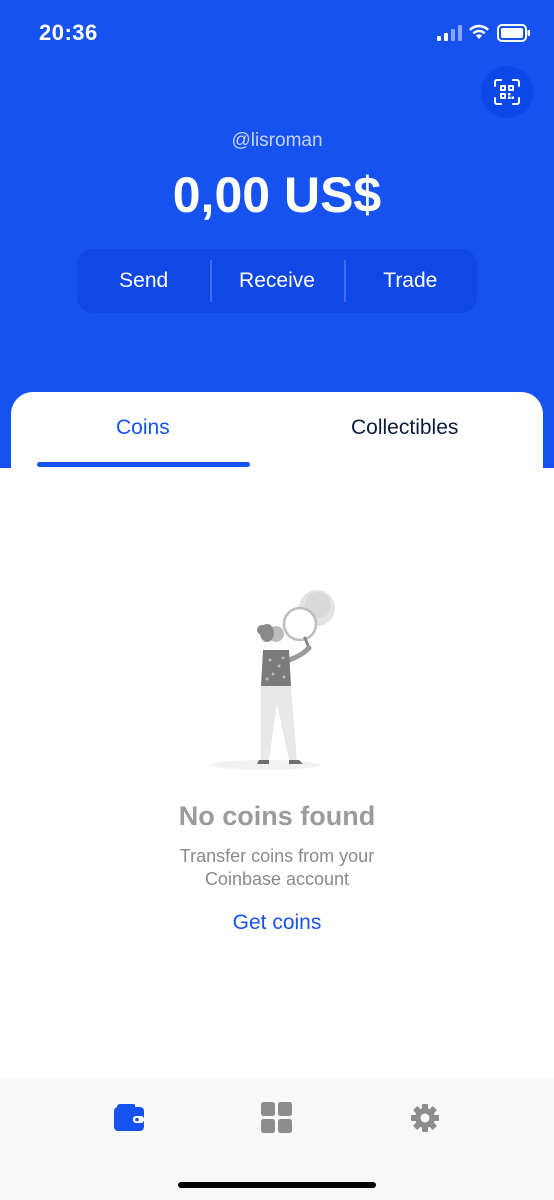  I want to click on empty-state-illustration, so click(272, 680).